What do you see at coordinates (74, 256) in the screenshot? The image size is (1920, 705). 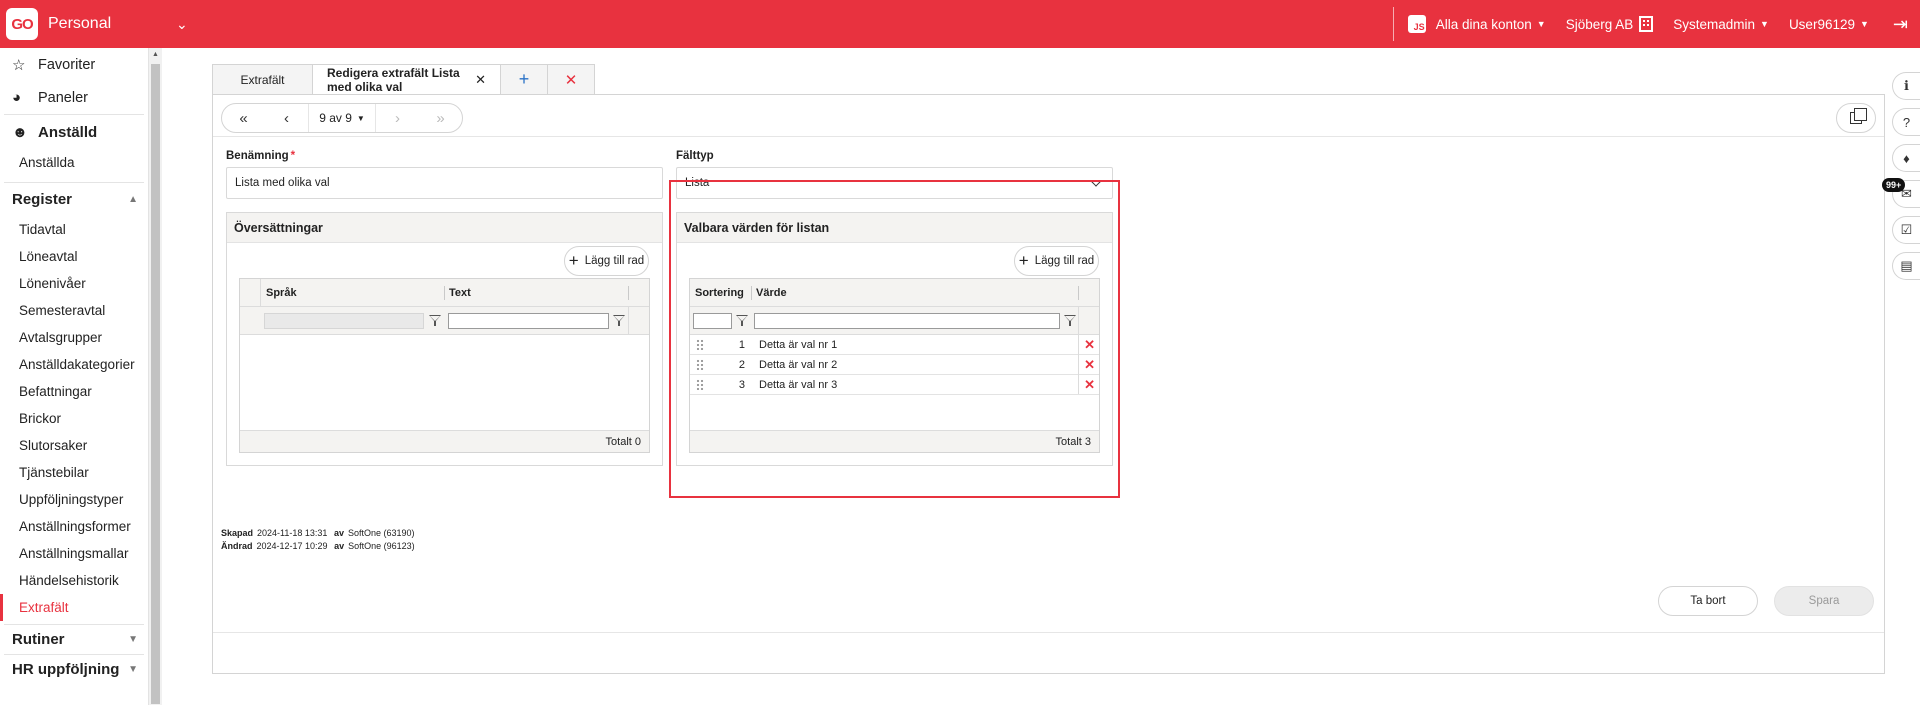 I see `sidebar-item-löneavtal: Löneavtal` at bounding box center [74, 256].